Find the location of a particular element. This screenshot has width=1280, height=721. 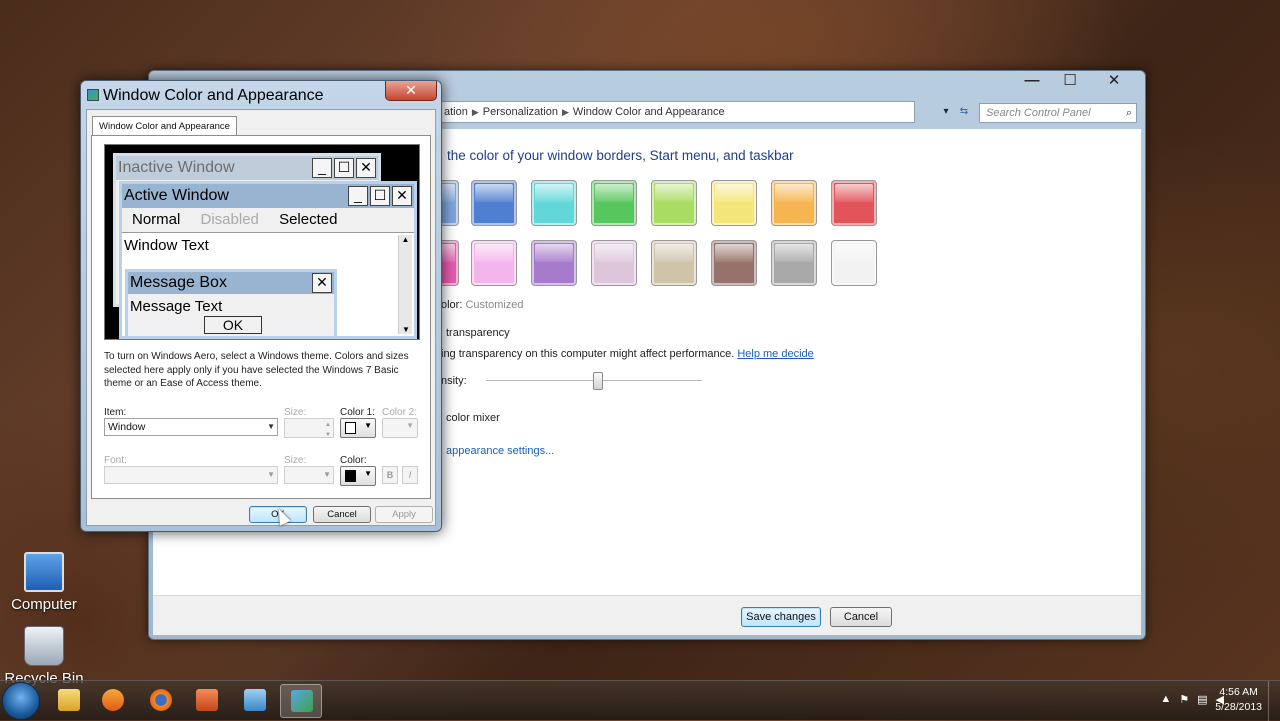

current-color-row: olor: Customized is located at coordinates (482, 305).